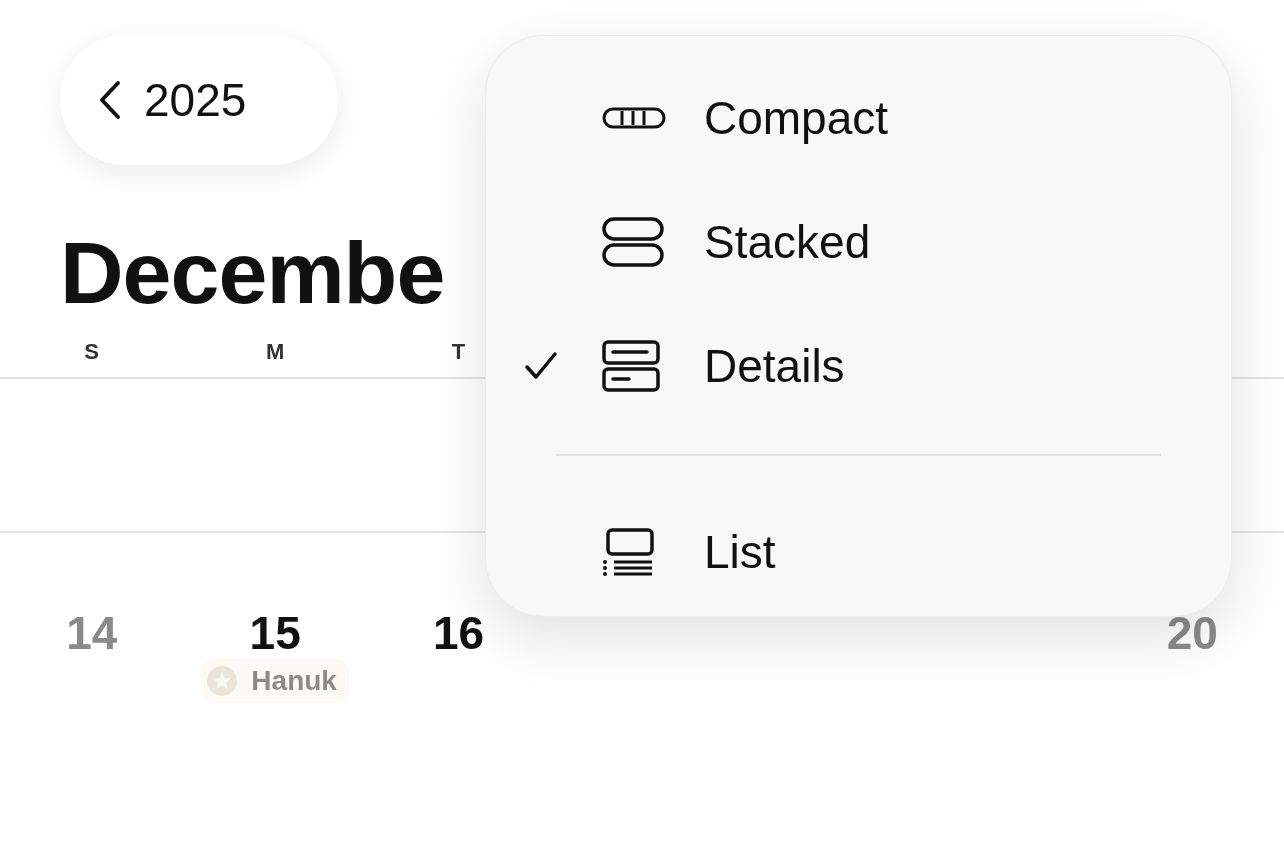 Image resolution: width=1284 pixels, height=848 pixels. What do you see at coordinates (858, 552) in the screenshot?
I see `menu-item: List` at bounding box center [858, 552].